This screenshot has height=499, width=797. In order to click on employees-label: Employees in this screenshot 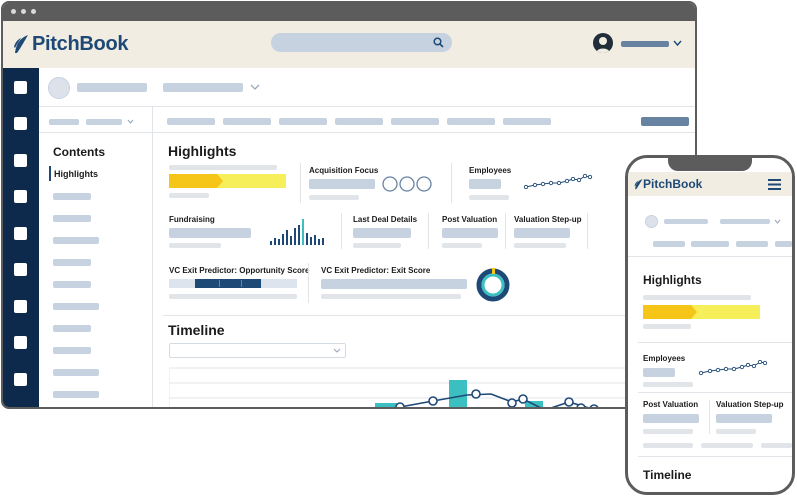, I will do `click(490, 170)`.